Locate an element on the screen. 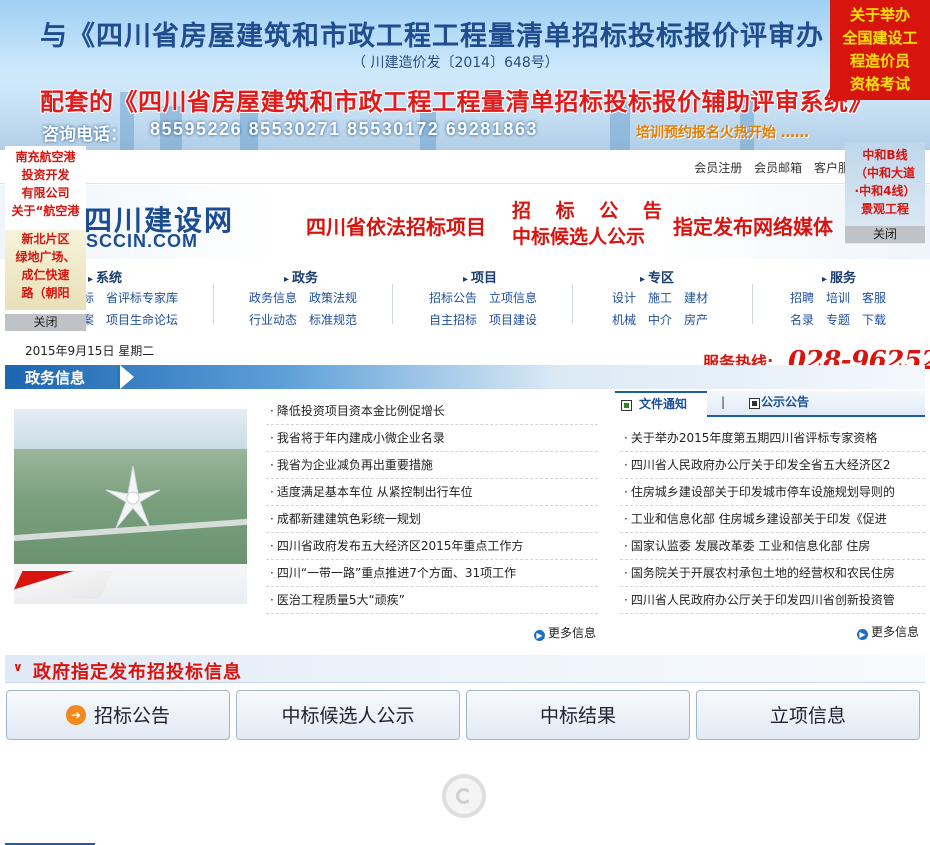  tab-label: 文件通知 is located at coordinates (663, 404).